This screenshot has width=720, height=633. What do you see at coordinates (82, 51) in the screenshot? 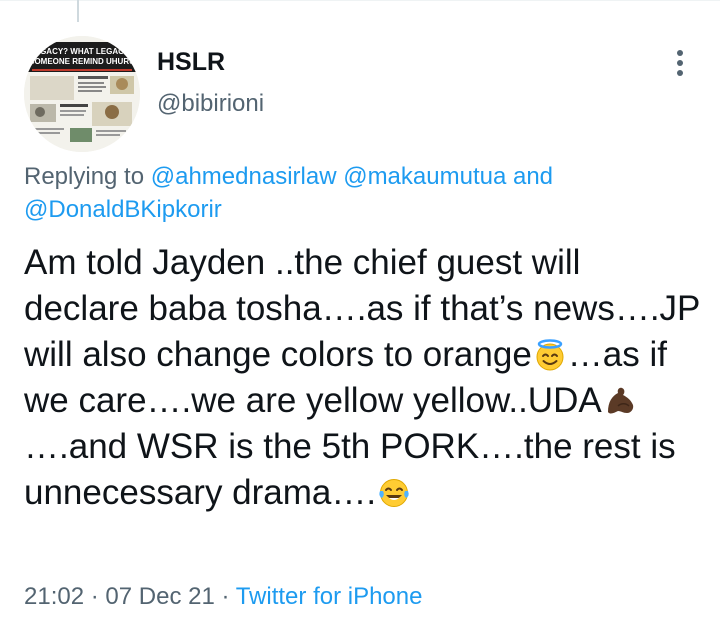
I see `avatar-headline-1: LEGACY? WHAT LEGACY?` at bounding box center [82, 51].